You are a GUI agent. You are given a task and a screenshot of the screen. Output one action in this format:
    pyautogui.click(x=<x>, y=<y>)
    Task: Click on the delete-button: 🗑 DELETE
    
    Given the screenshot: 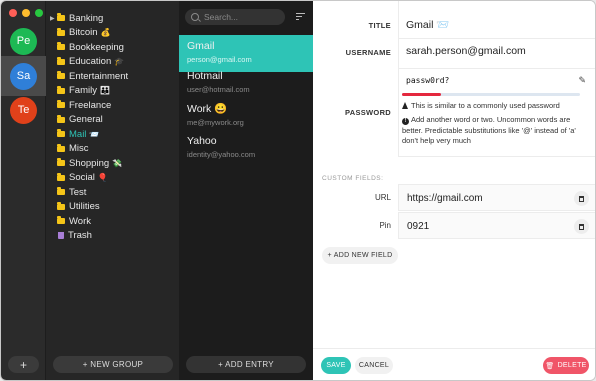 What is the action you would take?
    pyautogui.click(x=566, y=365)
    